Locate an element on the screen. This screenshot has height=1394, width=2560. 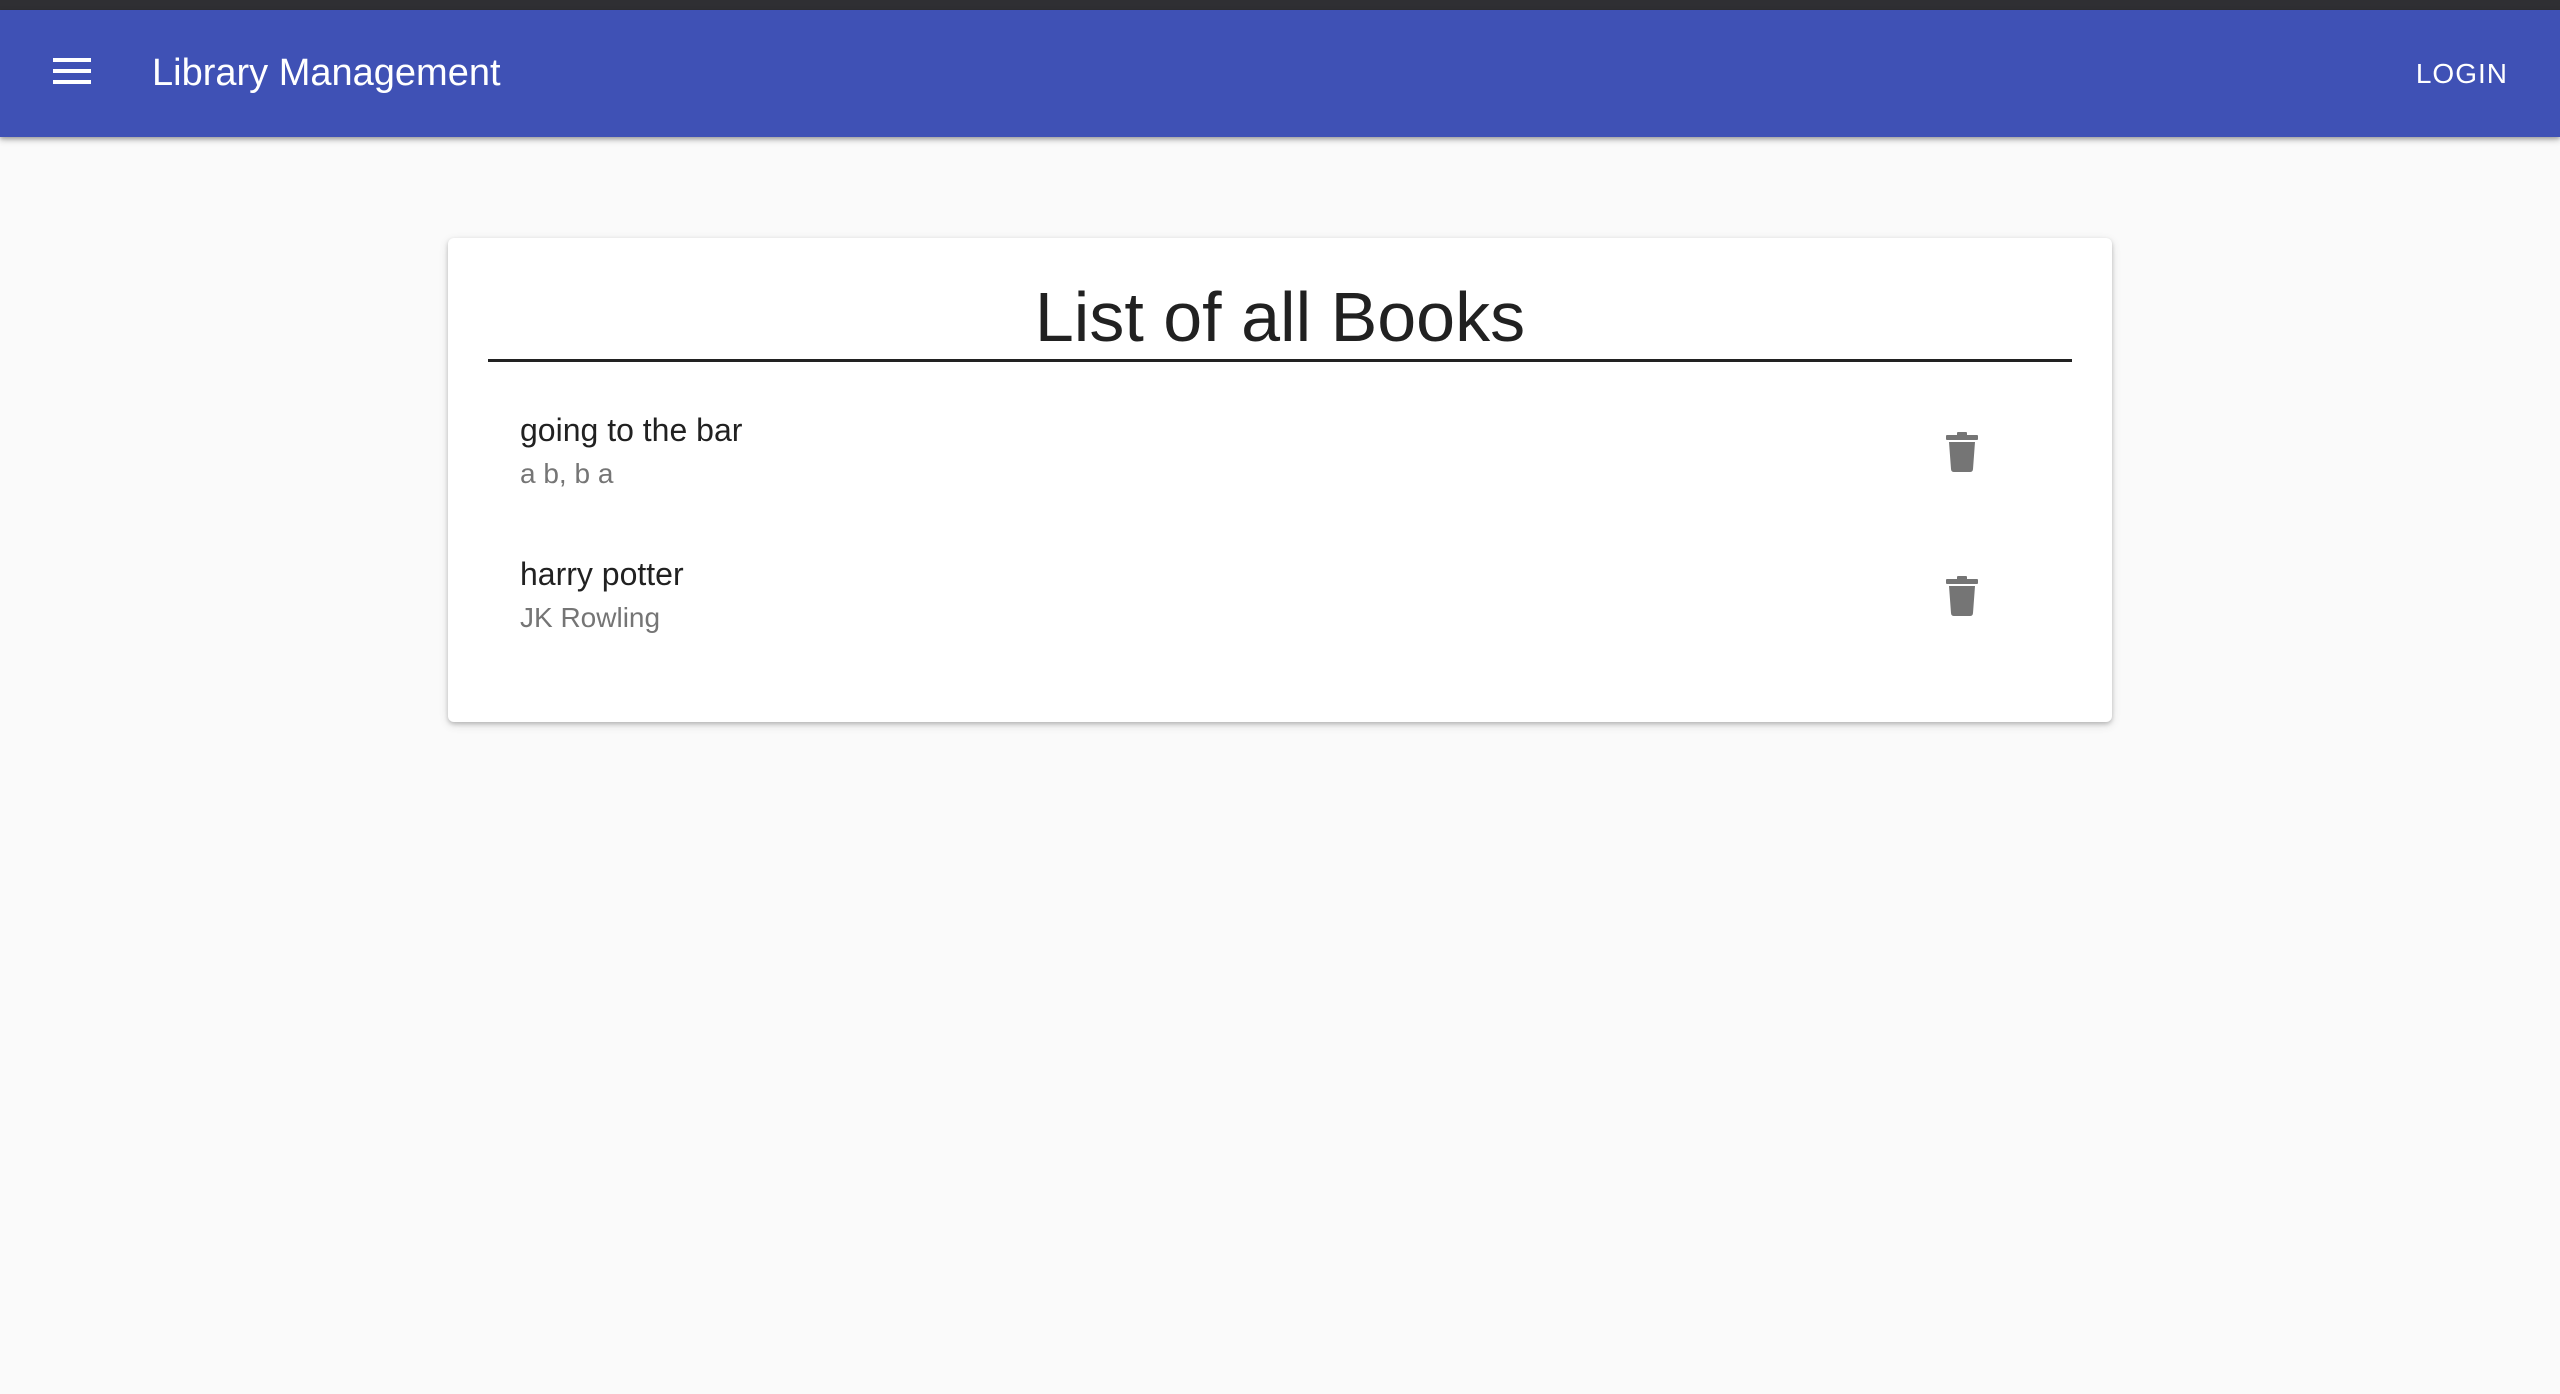
page-title: List of all Books is located at coordinates (1280, 317).